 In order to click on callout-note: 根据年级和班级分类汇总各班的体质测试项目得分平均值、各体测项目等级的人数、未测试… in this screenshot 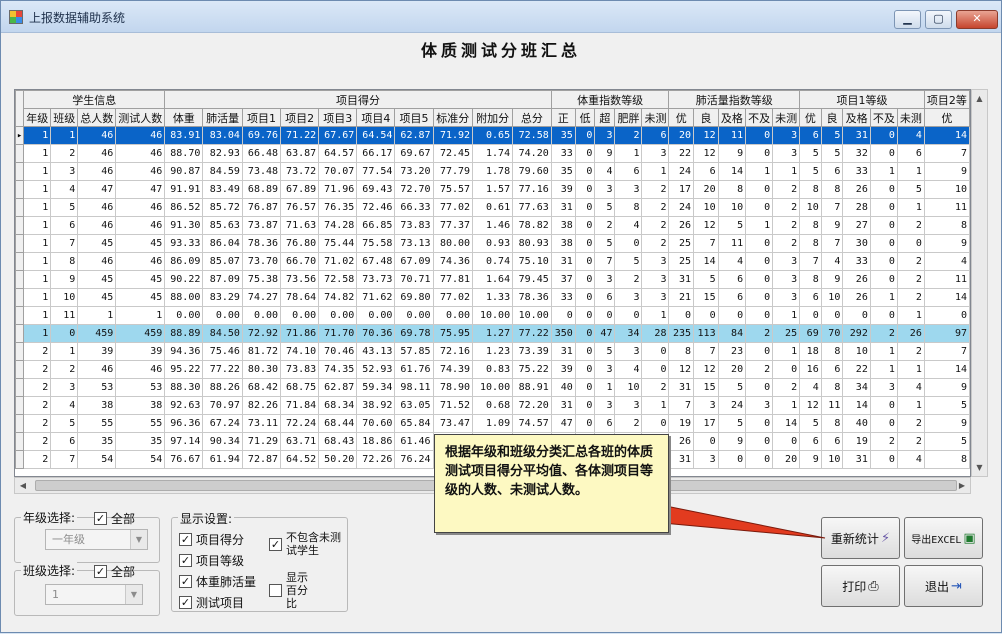, I will do `click(551, 483)`.